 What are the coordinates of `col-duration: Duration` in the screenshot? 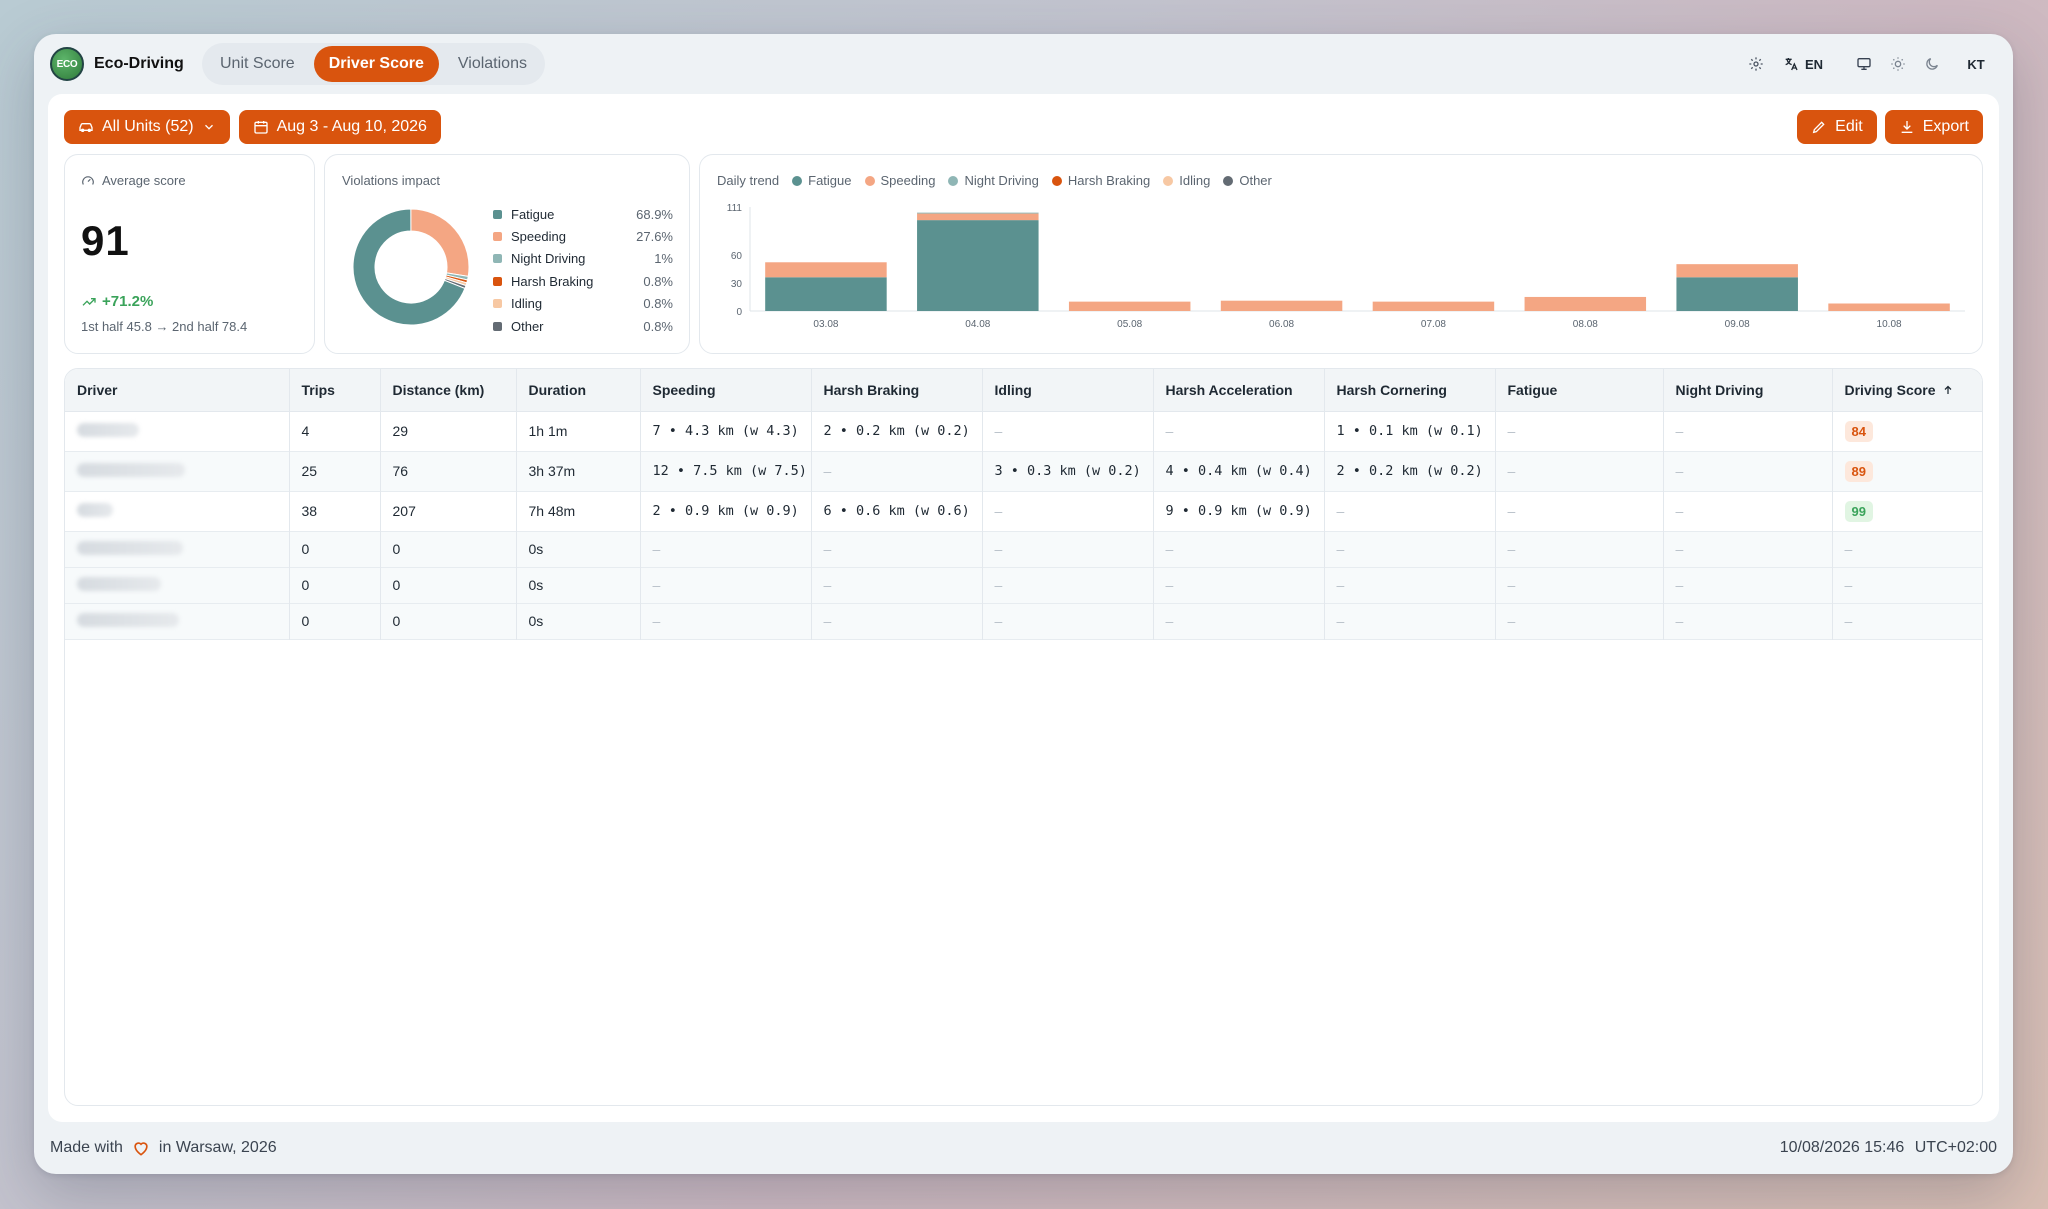 It's located at (577, 390).